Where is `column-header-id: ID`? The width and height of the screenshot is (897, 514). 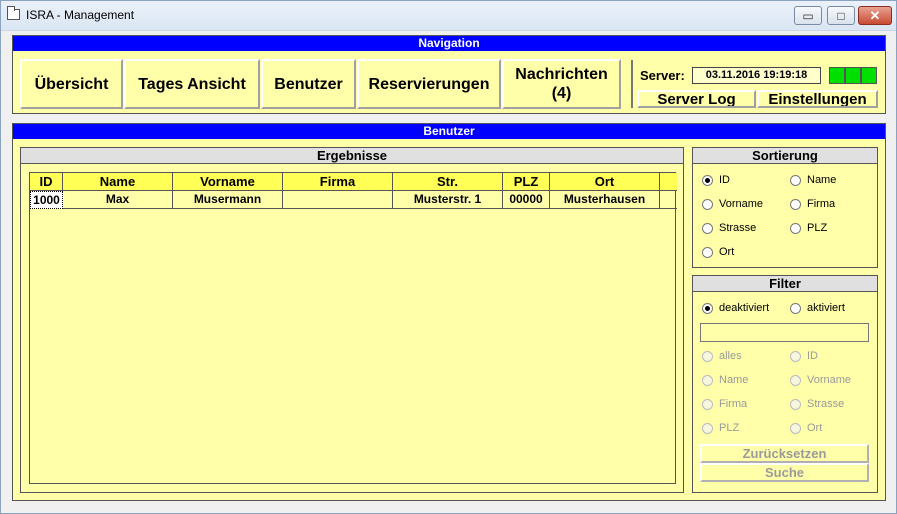 column-header-id: ID is located at coordinates (46, 182).